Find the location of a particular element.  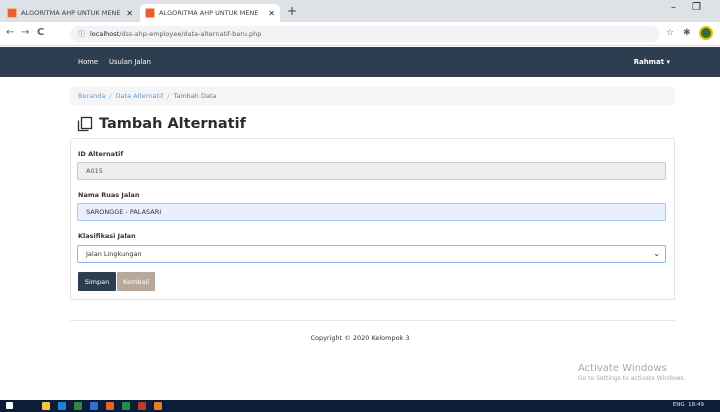

windows-start-icon is located at coordinates (9, 405).